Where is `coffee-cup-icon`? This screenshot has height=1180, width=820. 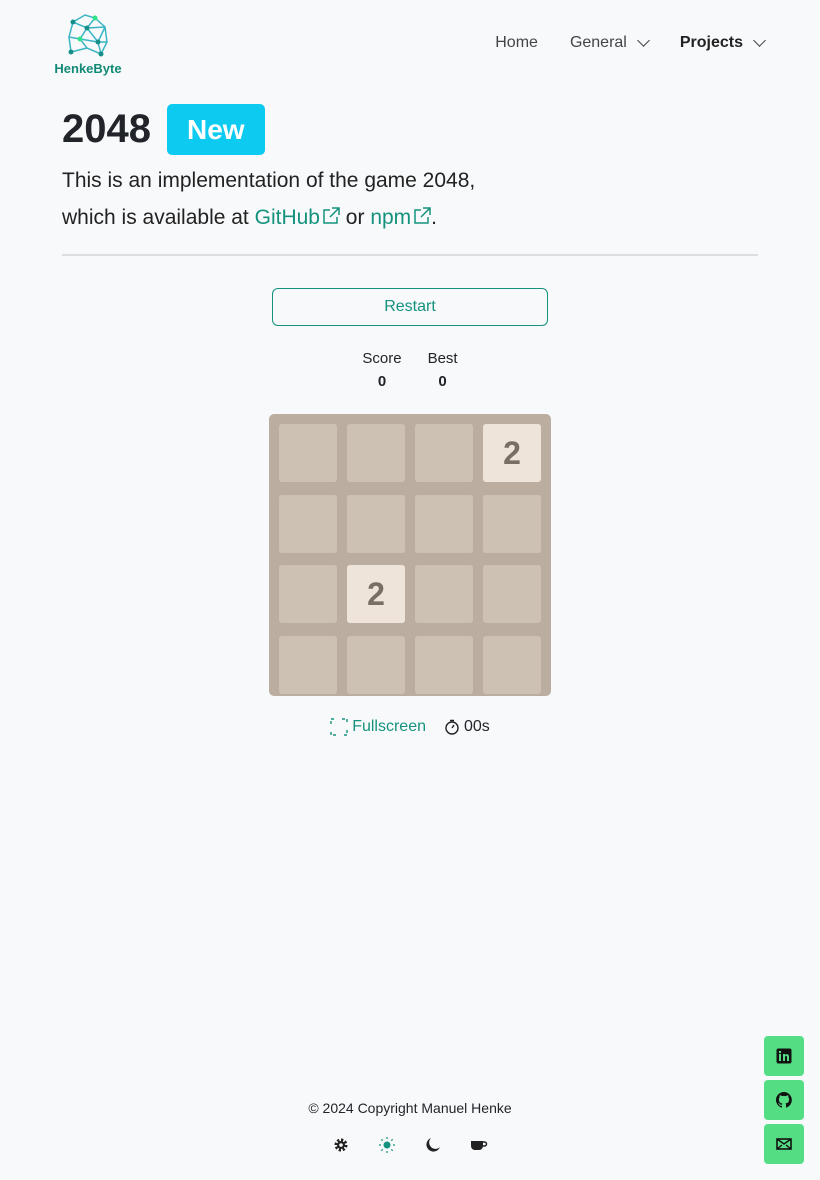
coffee-cup-icon is located at coordinates (479, 1145).